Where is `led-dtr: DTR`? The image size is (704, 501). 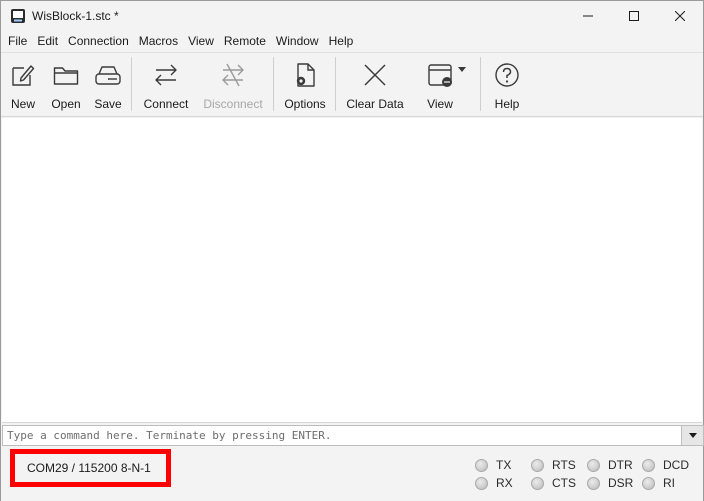 led-dtr: DTR is located at coordinates (610, 465).